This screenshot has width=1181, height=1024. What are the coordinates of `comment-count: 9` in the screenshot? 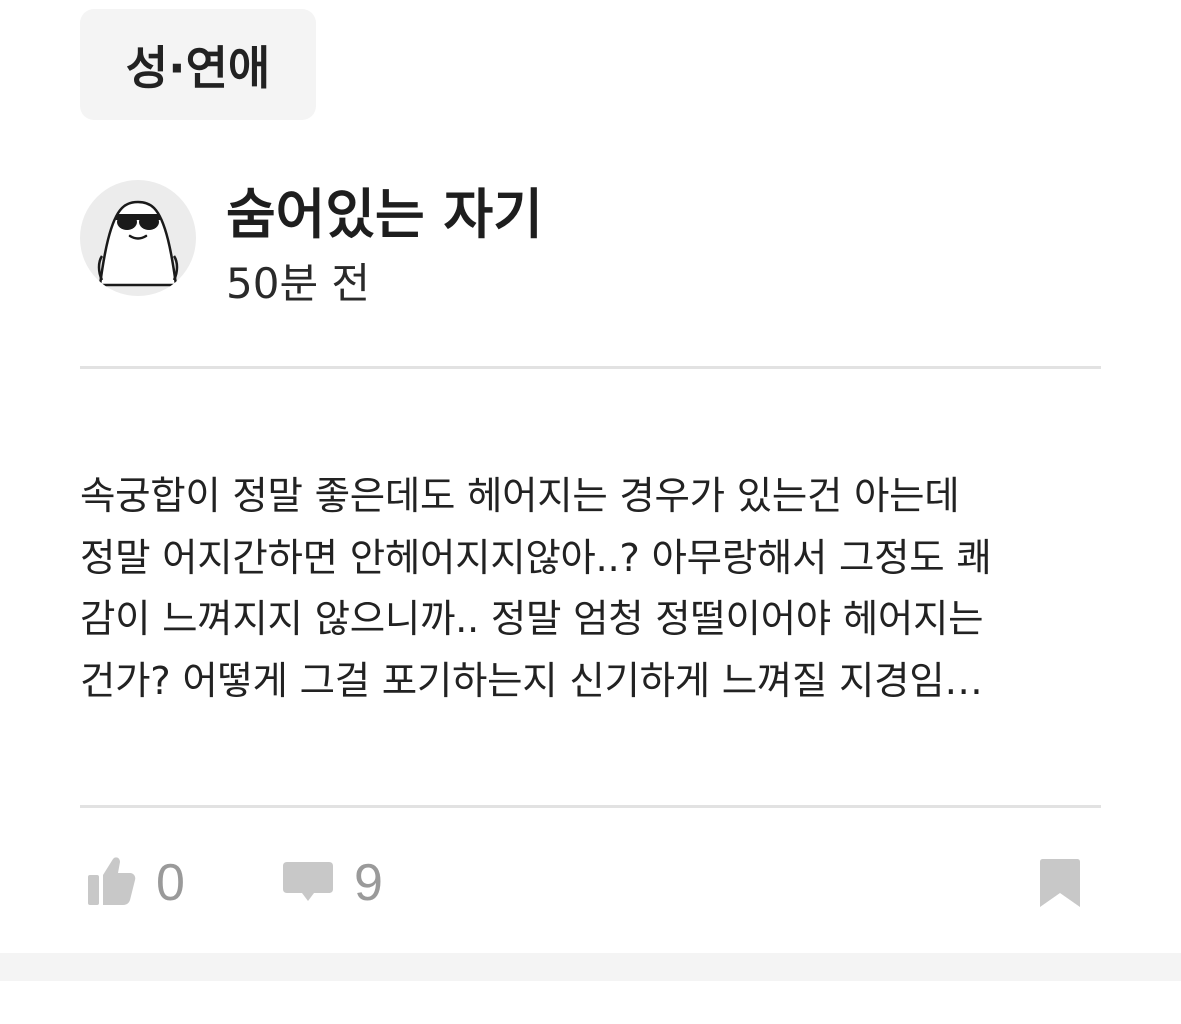 It's located at (368, 883).